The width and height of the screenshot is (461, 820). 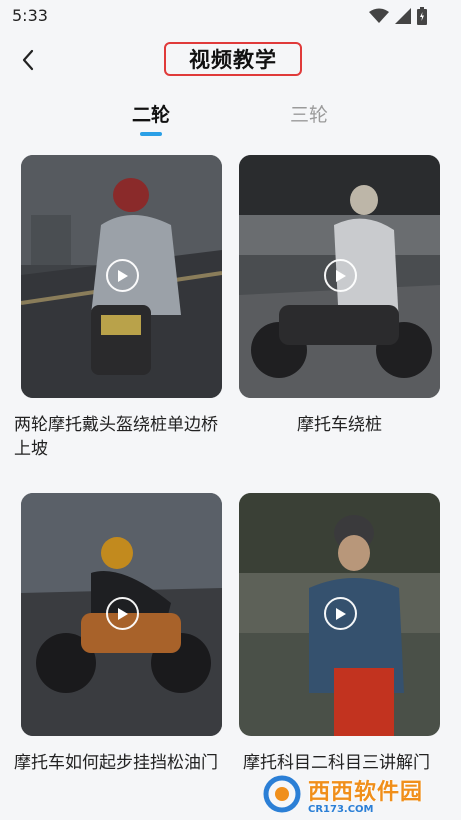 What do you see at coordinates (379, 15) in the screenshot?
I see `wifi-icon` at bounding box center [379, 15].